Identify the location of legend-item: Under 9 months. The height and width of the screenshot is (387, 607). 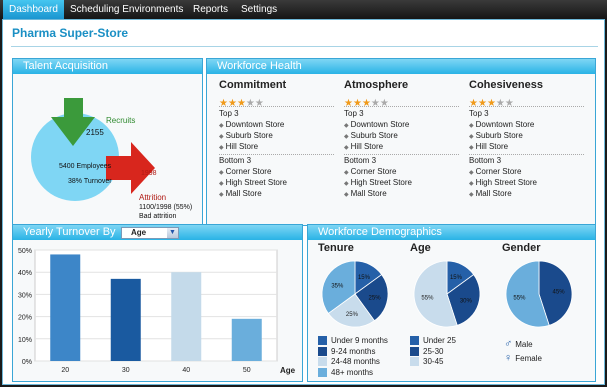
(353, 341).